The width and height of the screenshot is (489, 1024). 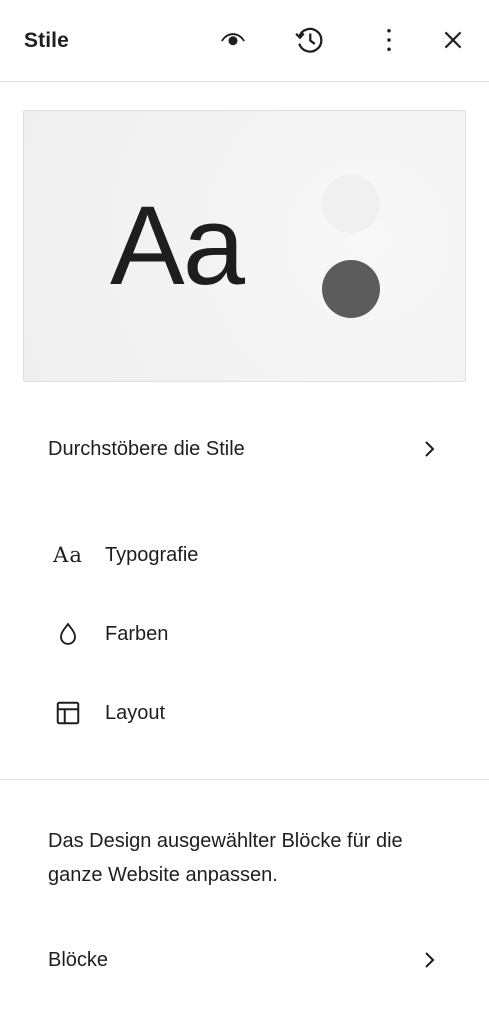 I want to click on eye-icon, so click(x=233, y=39).